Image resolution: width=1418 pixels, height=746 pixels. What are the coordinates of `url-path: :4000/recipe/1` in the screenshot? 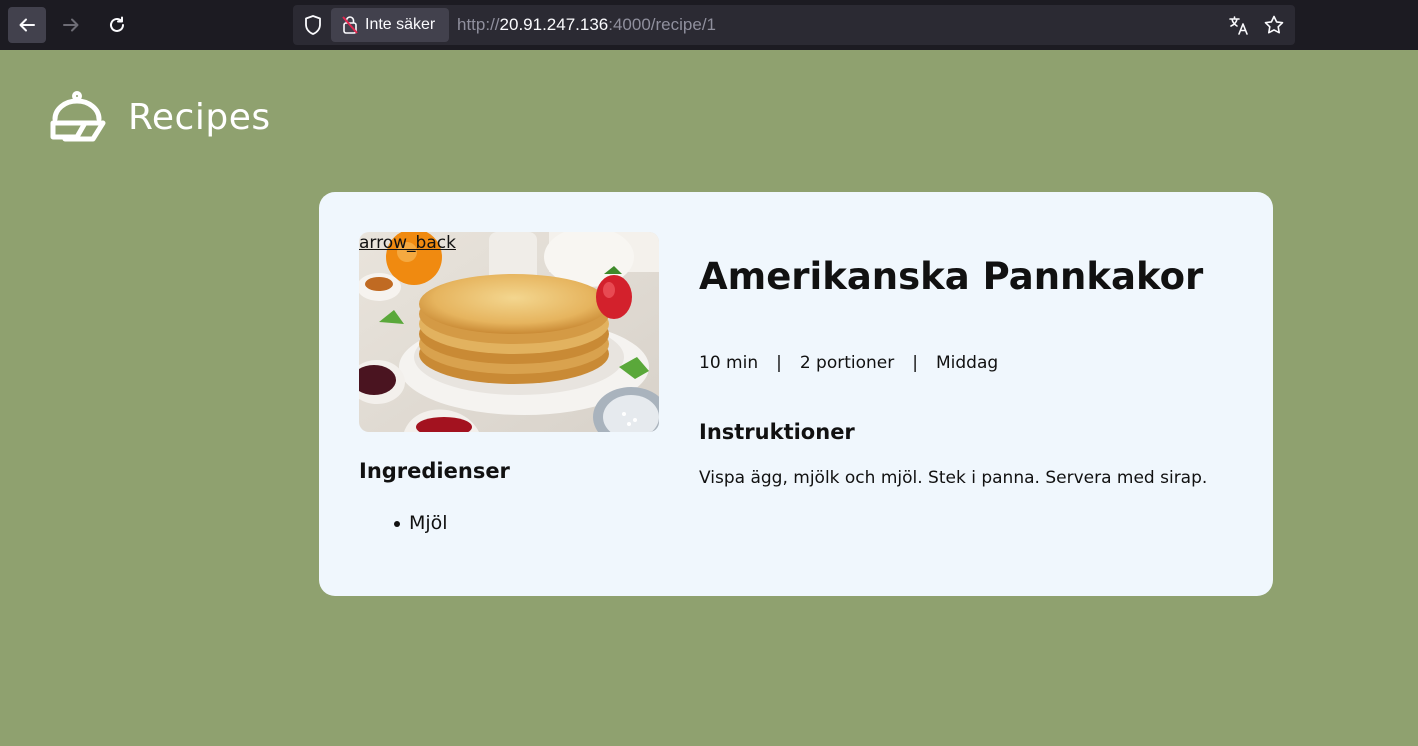 It's located at (662, 24).